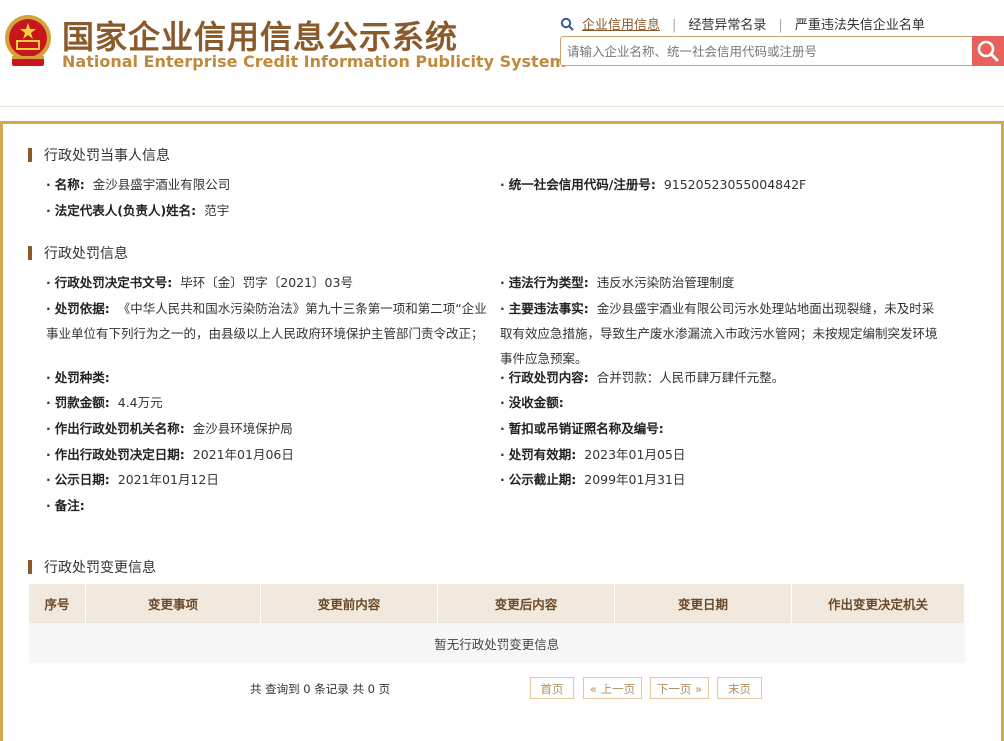 This screenshot has width=1004, height=741. I want to click on field-confiscation: · 没收金额:, so click(532, 402).